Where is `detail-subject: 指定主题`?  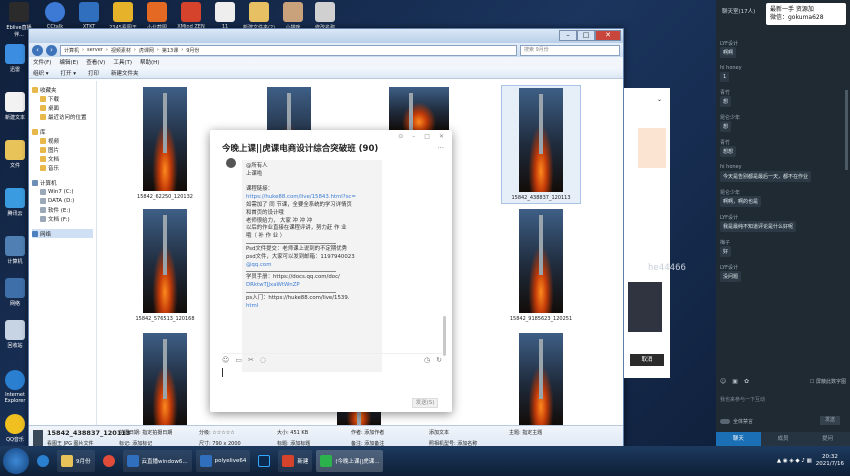 detail-subject: 指定主题 is located at coordinates (532, 433).